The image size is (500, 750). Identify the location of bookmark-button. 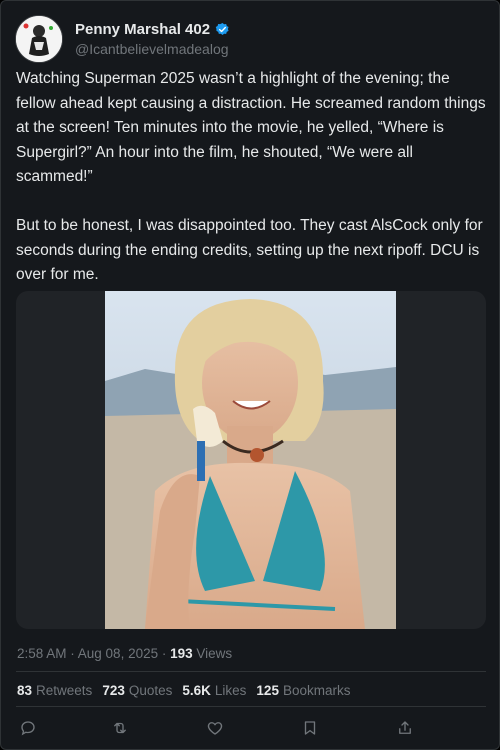
(310, 728).